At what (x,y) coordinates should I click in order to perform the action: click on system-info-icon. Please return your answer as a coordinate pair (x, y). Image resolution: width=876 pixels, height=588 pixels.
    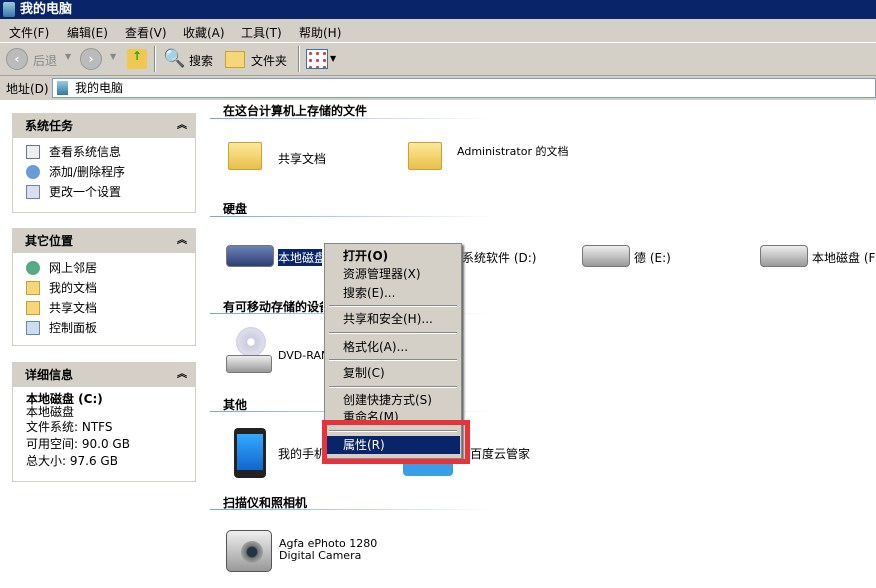
    Looking at the image, I should click on (33, 152).